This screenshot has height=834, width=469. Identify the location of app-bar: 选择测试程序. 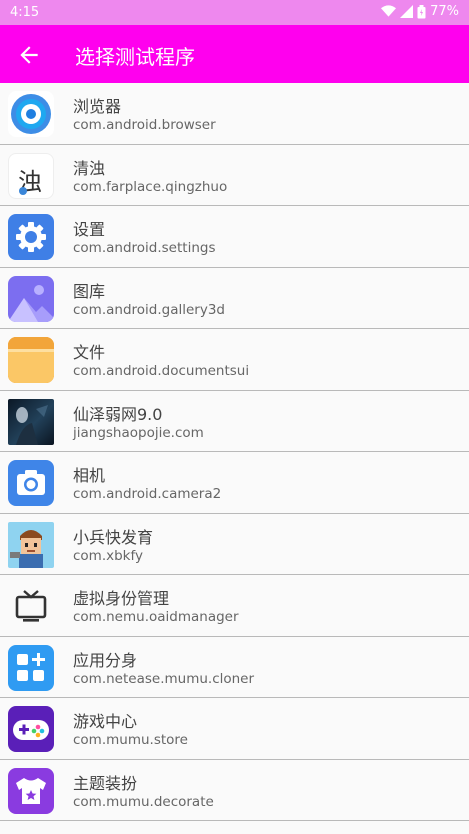
(234, 54).